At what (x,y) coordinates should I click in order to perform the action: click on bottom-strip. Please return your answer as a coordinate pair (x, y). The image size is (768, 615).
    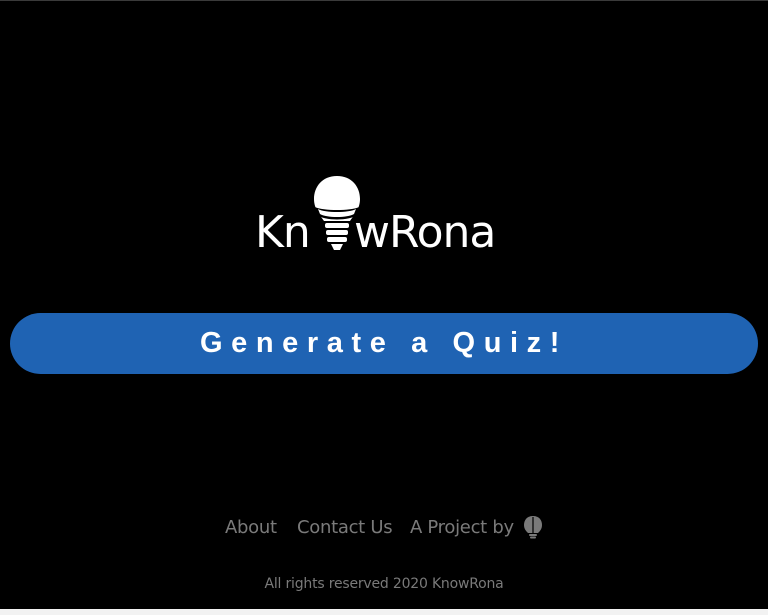
    Looking at the image, I should click on (384, 612).